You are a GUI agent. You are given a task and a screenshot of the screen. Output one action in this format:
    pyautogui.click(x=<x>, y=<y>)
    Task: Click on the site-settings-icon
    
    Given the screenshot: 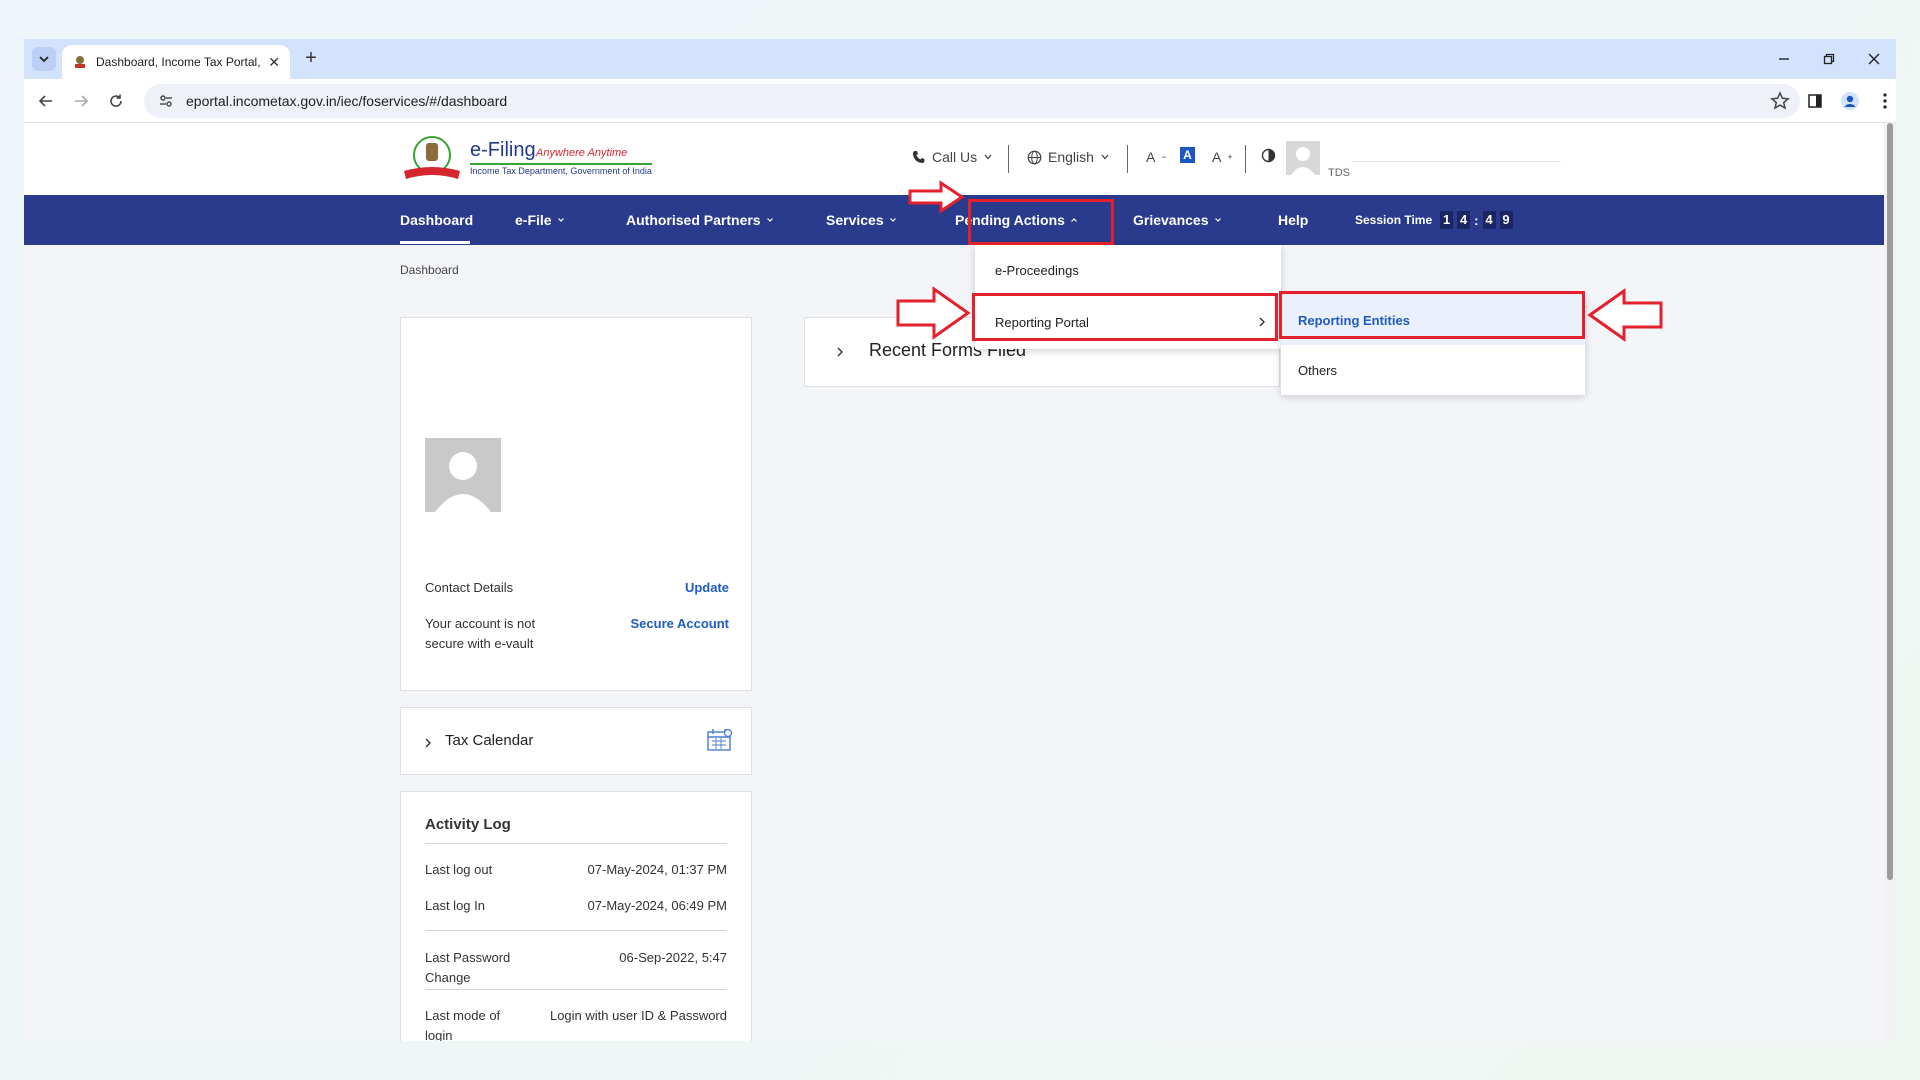 What is the action you would take?
    pyautogui.click(x=166, y=101)
    